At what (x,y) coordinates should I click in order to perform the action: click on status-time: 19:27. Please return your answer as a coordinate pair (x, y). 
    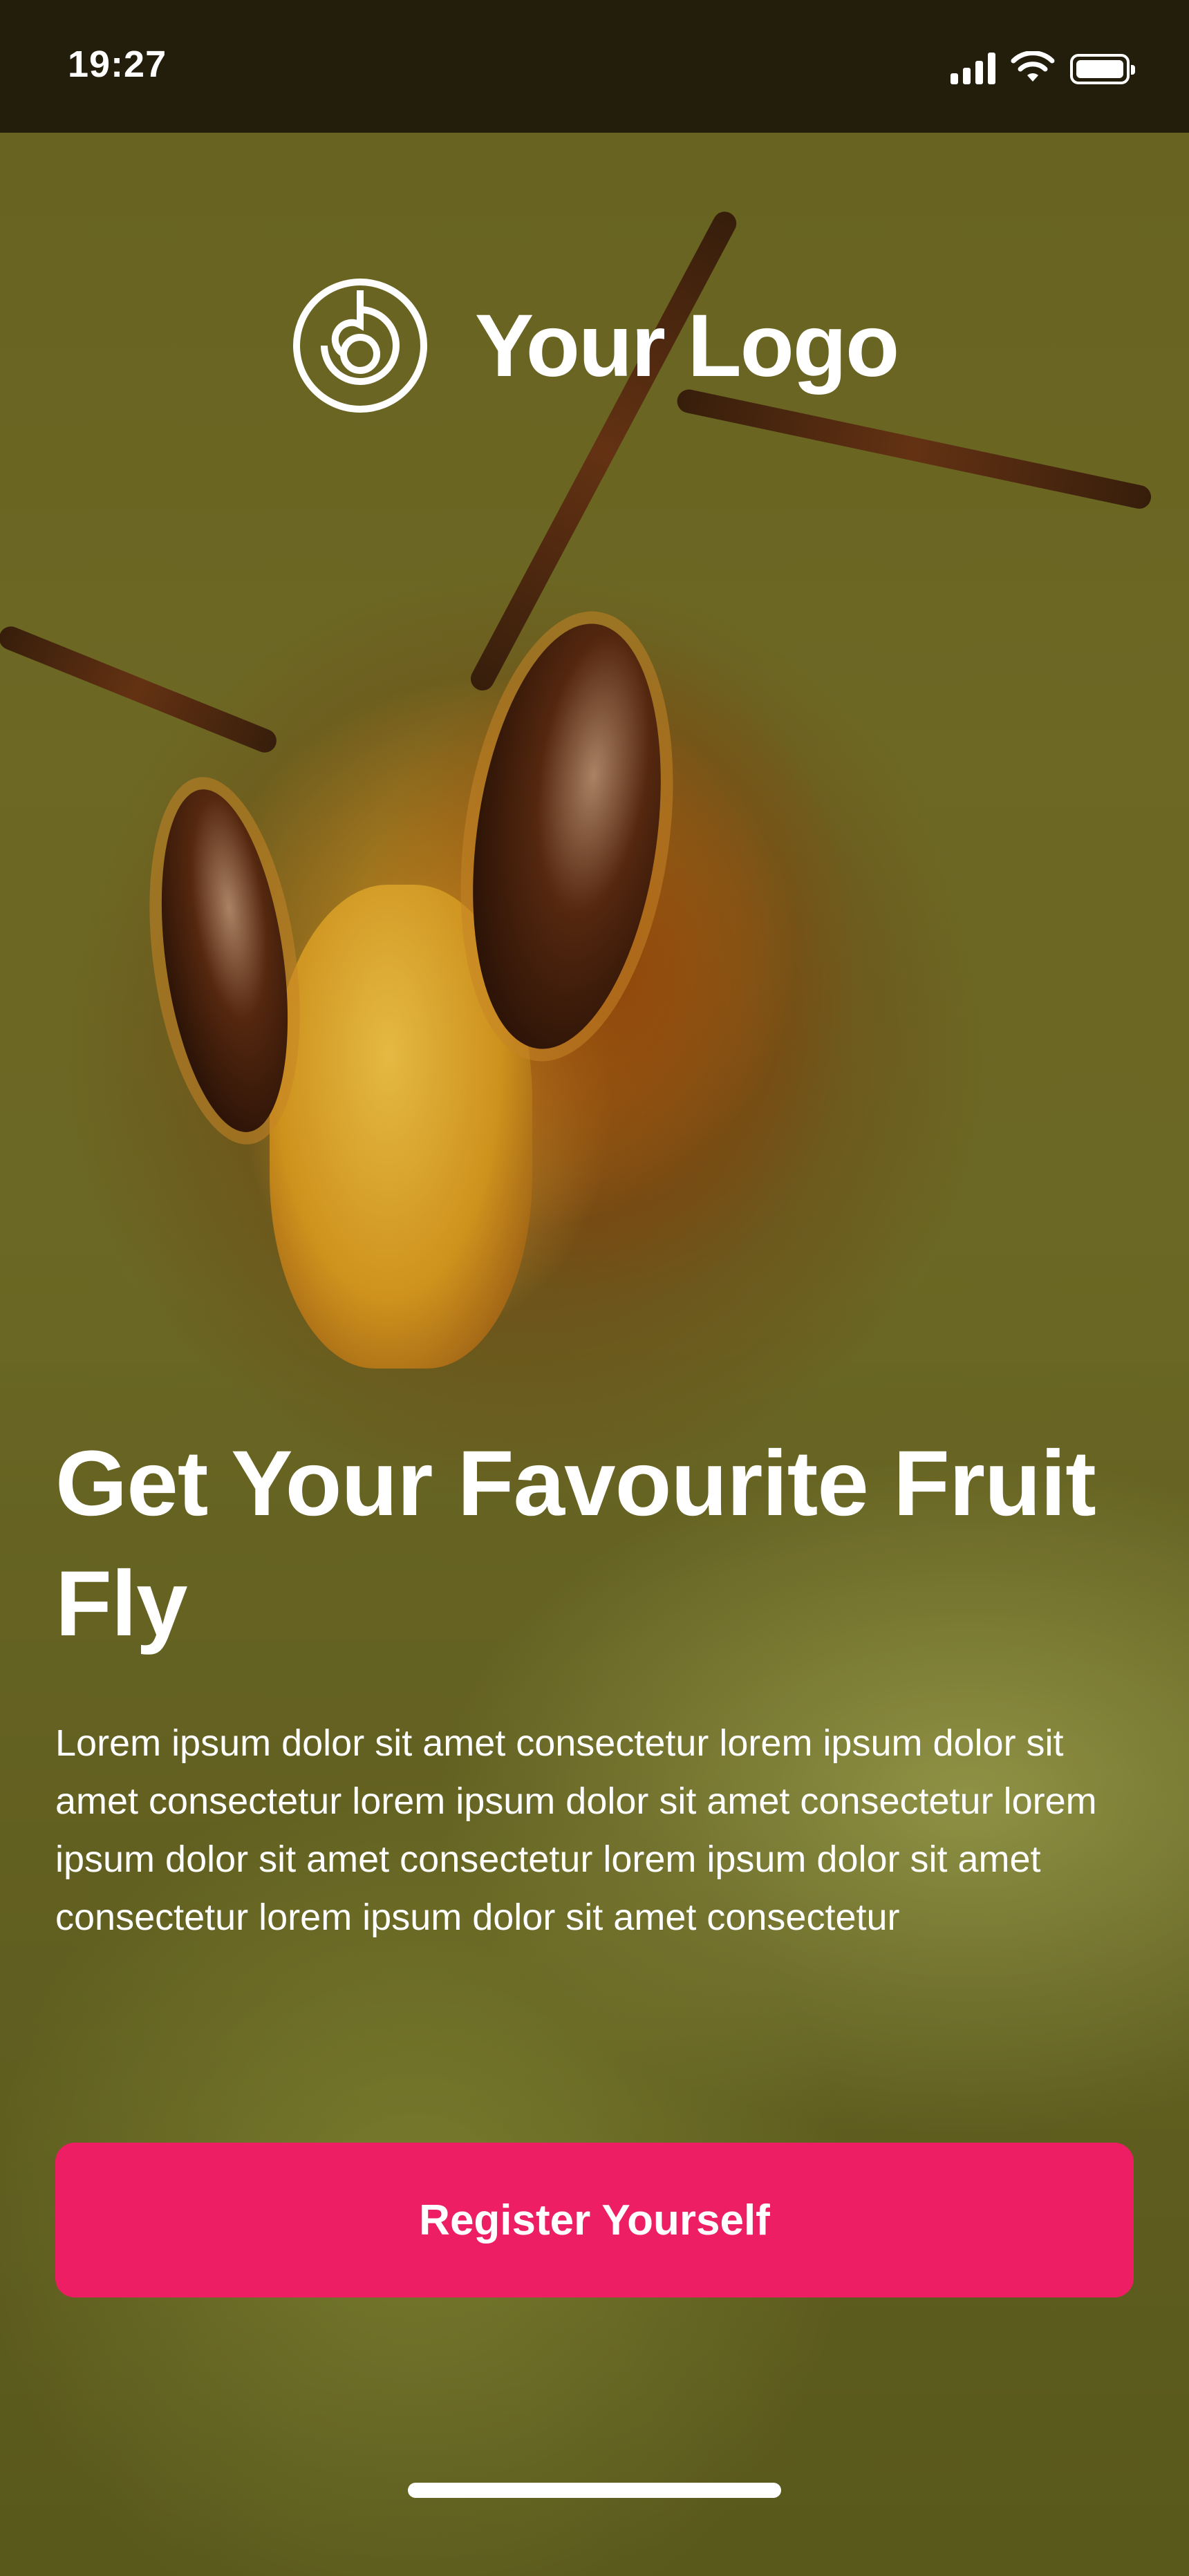
    Looking at the image, I should click on (118, 64).